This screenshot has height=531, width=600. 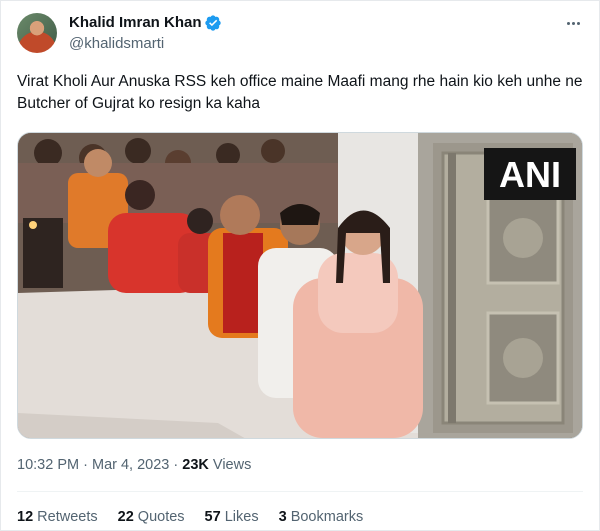 I want to click on retweets-stat: 12 Retweets, so click(x=57, y=517).